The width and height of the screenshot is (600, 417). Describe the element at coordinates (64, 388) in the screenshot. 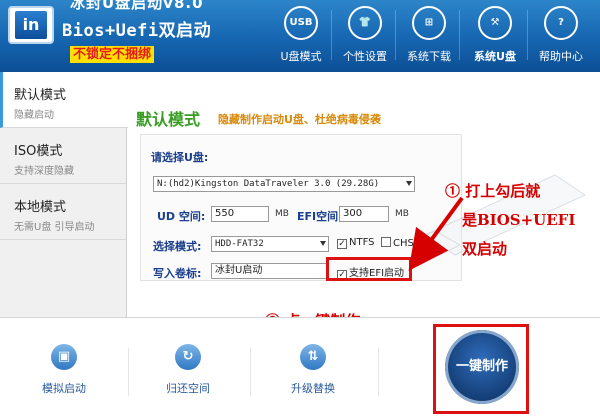

I see `button-label: 模拟启动` at that location.